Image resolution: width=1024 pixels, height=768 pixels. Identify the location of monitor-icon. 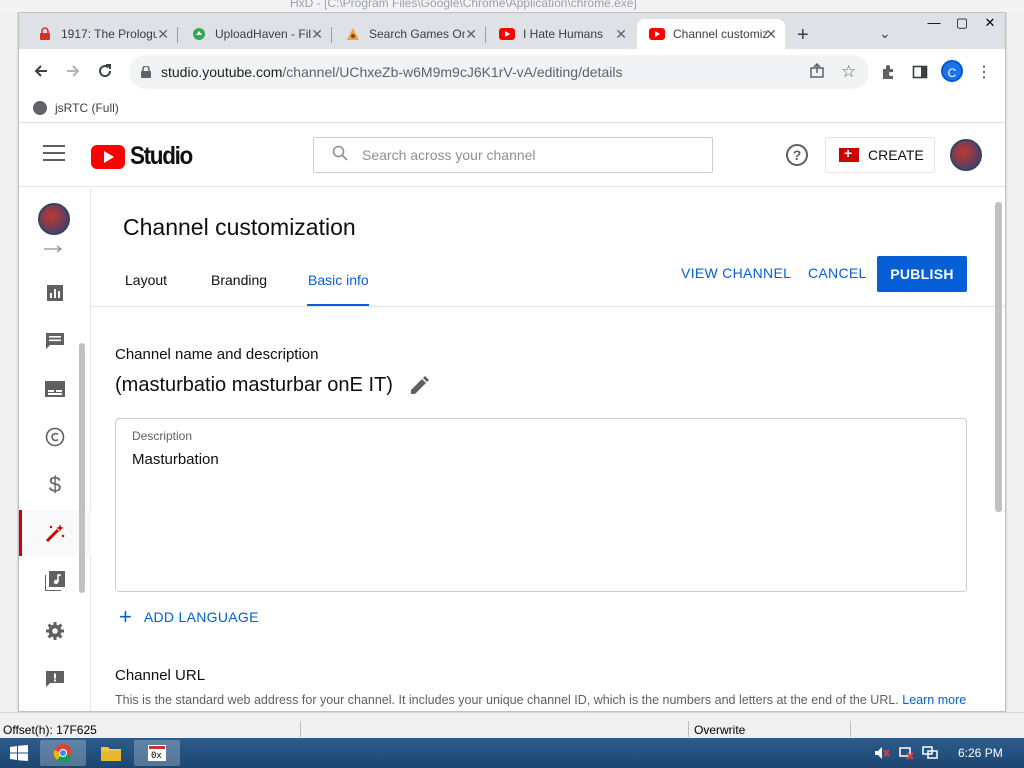
(930, 753).